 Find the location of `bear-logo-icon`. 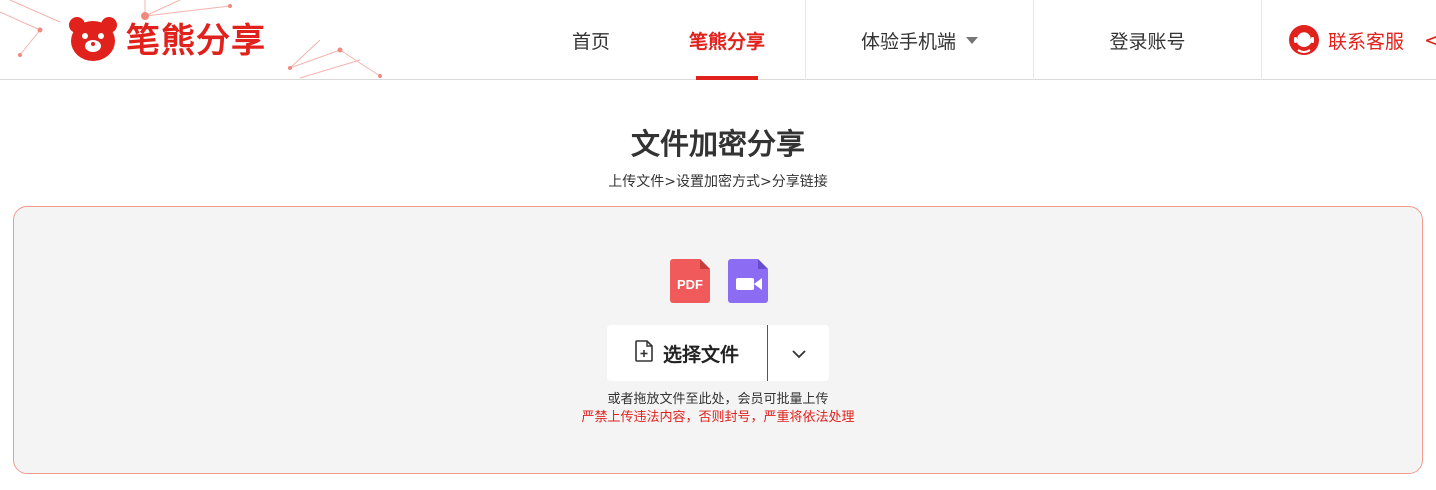

bear-logo-icon is located at coordinates (93, 41).